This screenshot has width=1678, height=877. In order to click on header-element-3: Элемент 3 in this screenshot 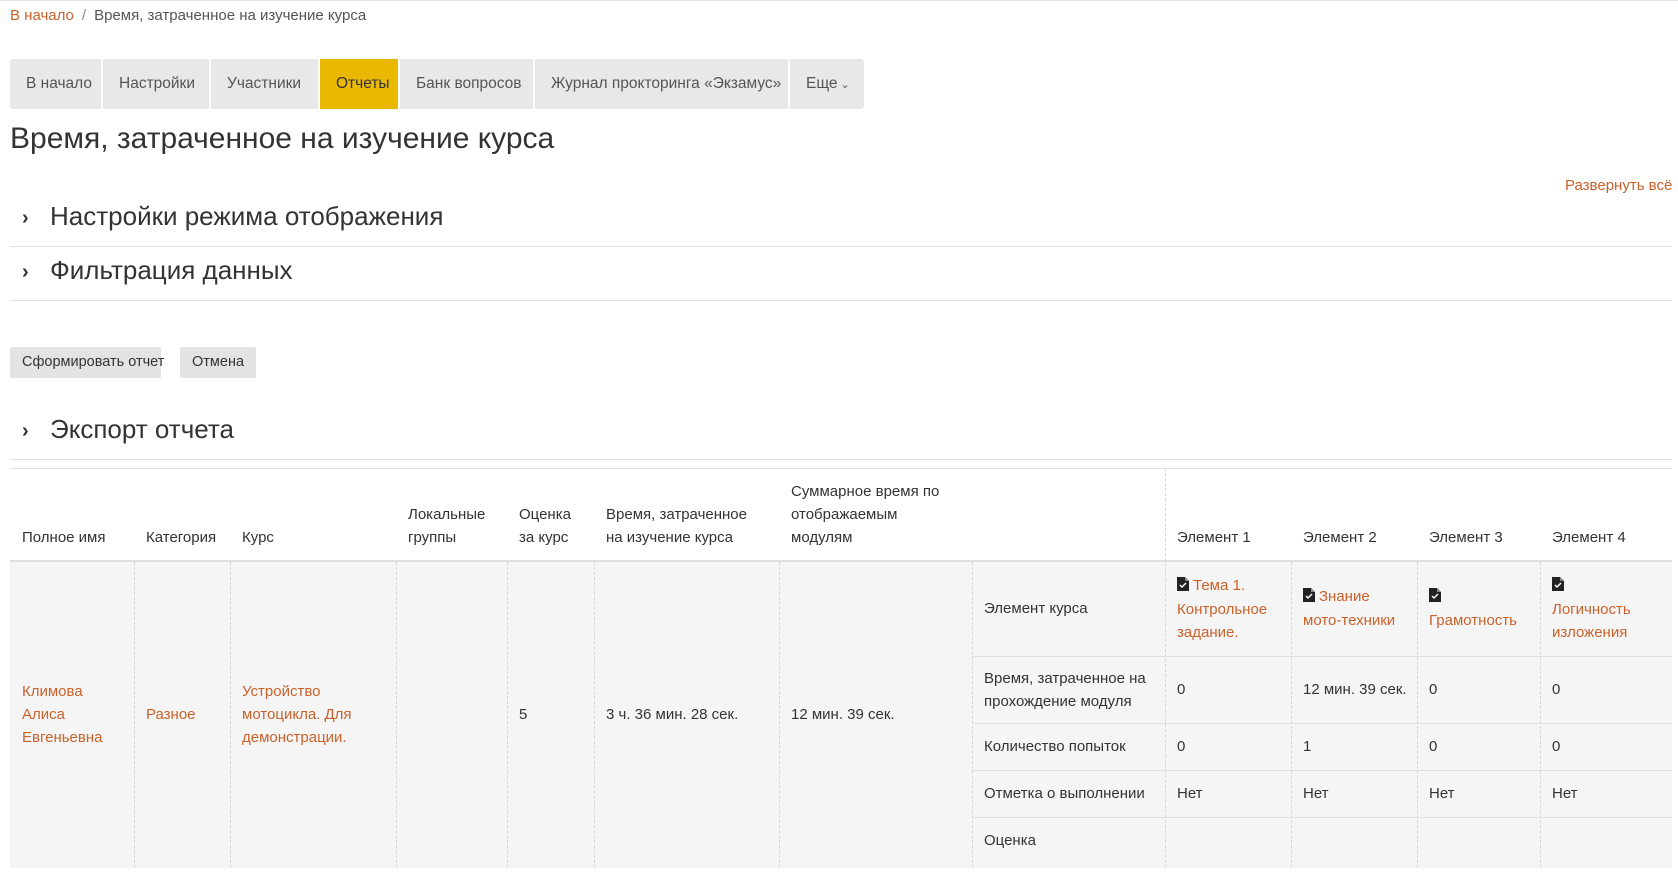, I will do `click(1466, 537)`.